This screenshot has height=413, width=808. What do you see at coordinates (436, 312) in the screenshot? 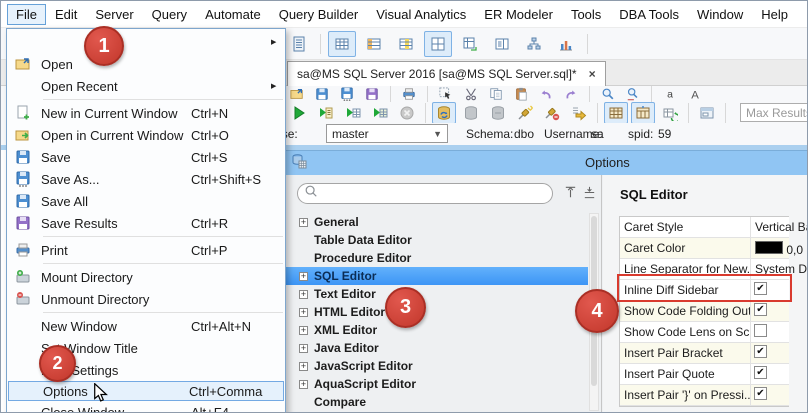
I see `tree-item-html-editor: + HTML Editor` at bounding box center [436, 312].